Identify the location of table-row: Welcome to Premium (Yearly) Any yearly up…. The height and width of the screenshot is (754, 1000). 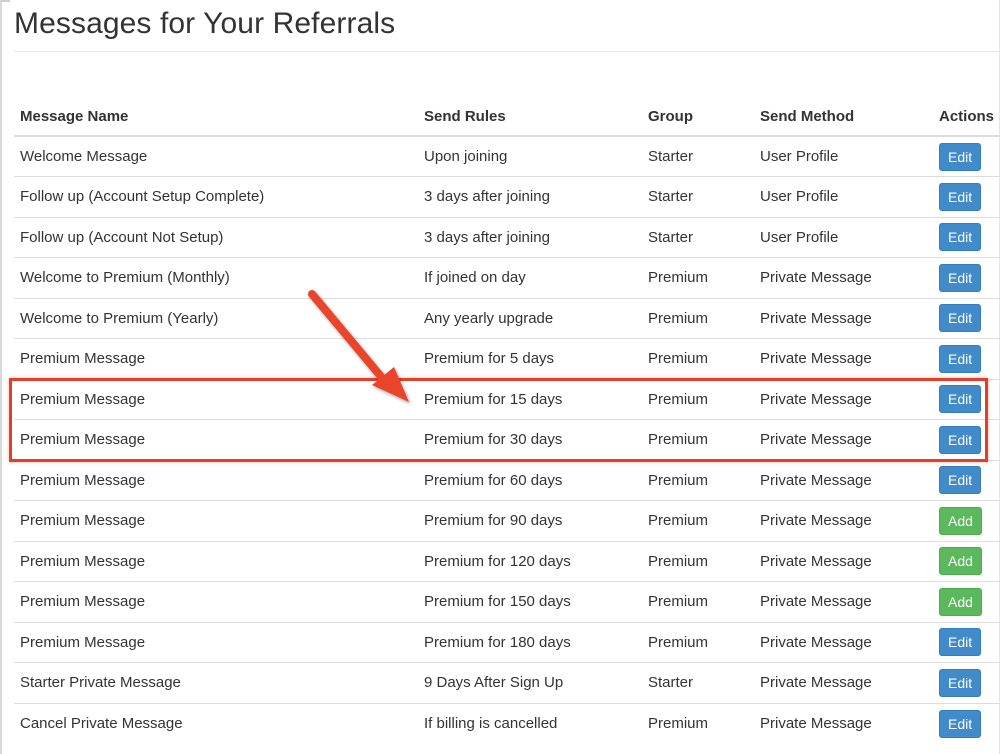
(507, 318).